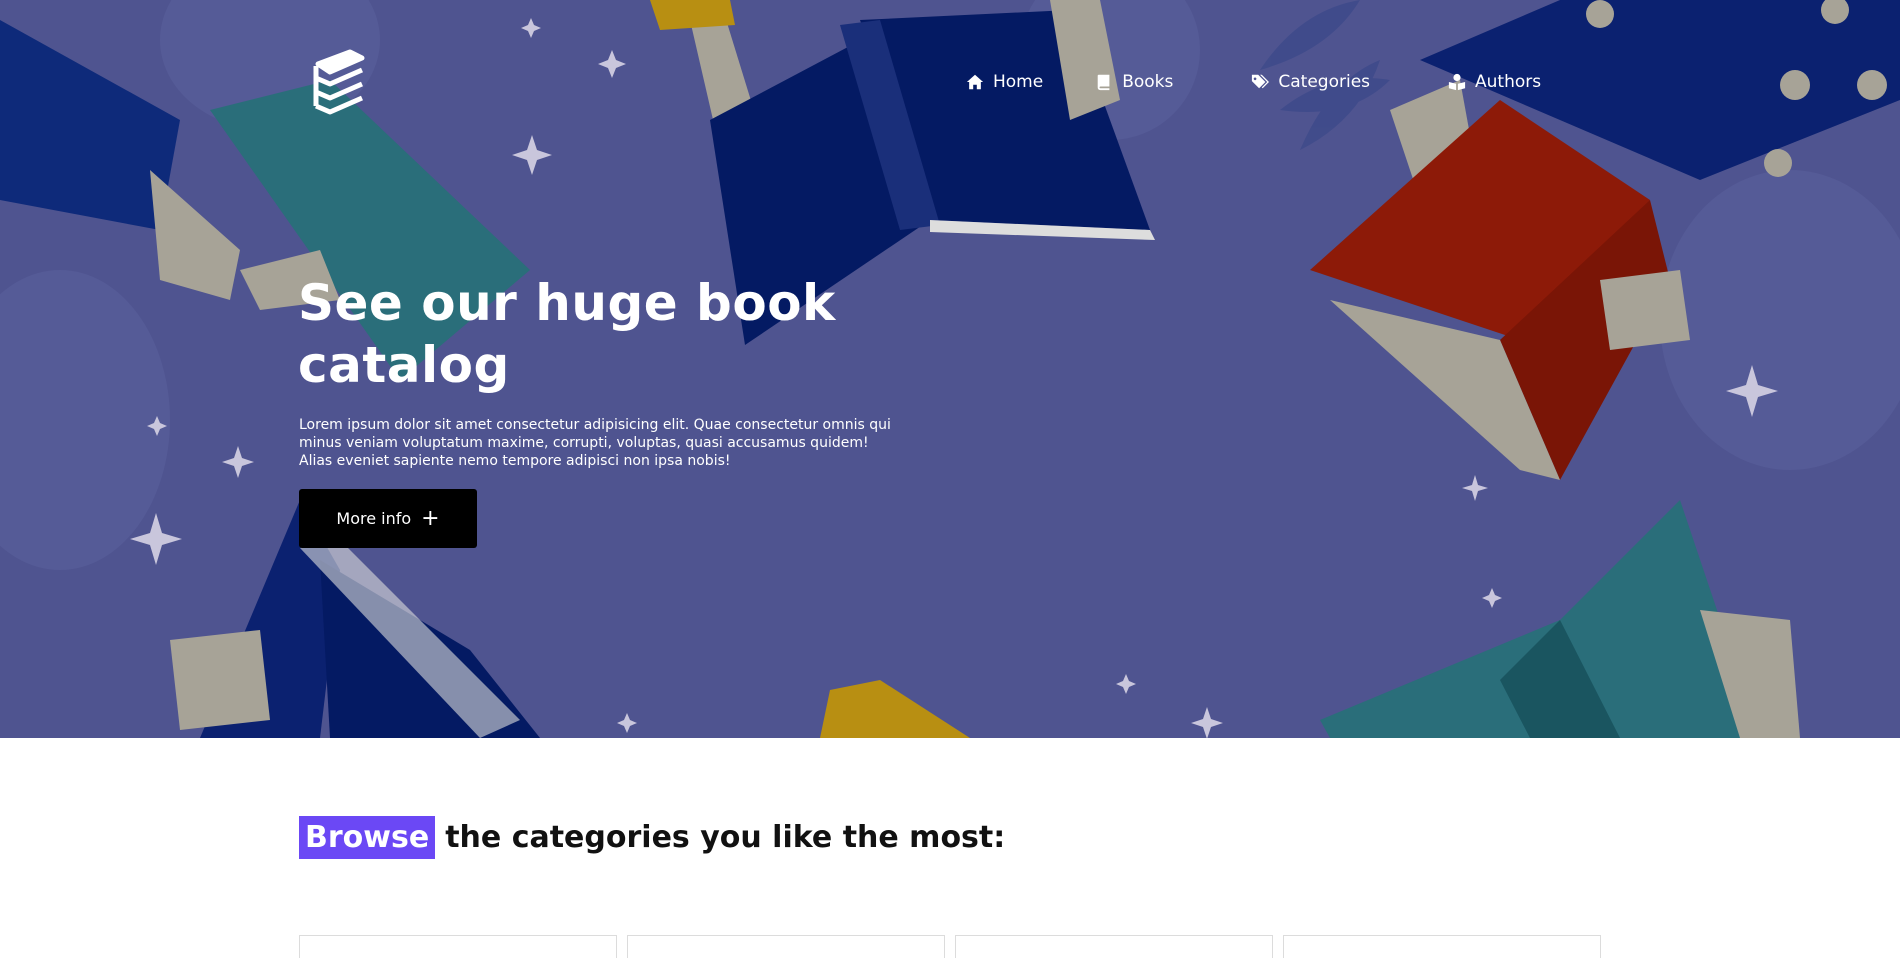 This screenshot has height=958, width=1900. What do you see at coordinates (1324, 82) in the screenshot?
I see `nav-item-categories-label: Categories` at bounding box center [1324, 82].